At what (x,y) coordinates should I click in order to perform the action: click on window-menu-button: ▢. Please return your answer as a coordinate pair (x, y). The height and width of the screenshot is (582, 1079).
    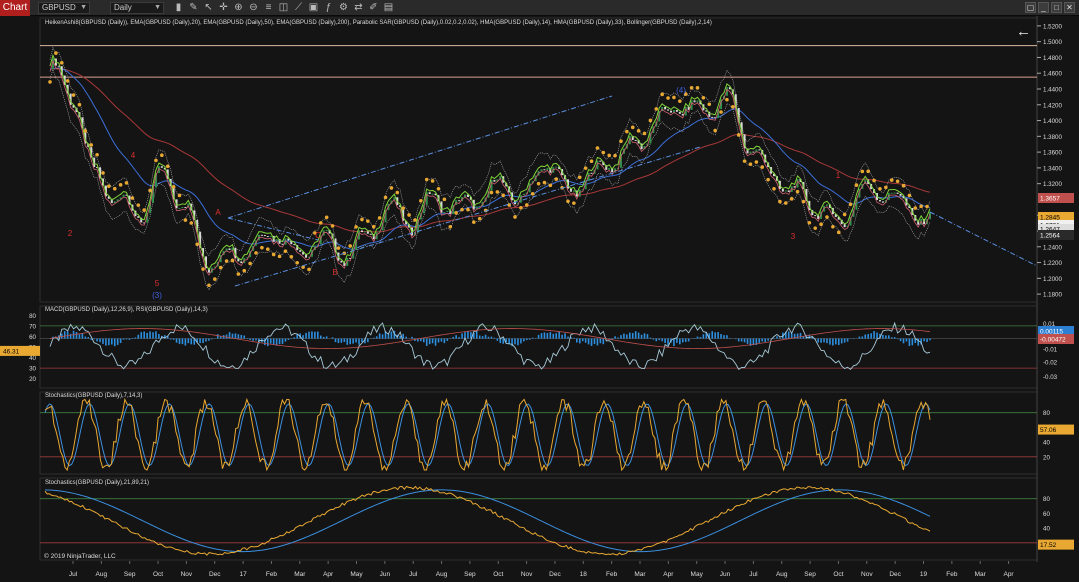
    Looking at the image, I should click on (1030, 7).